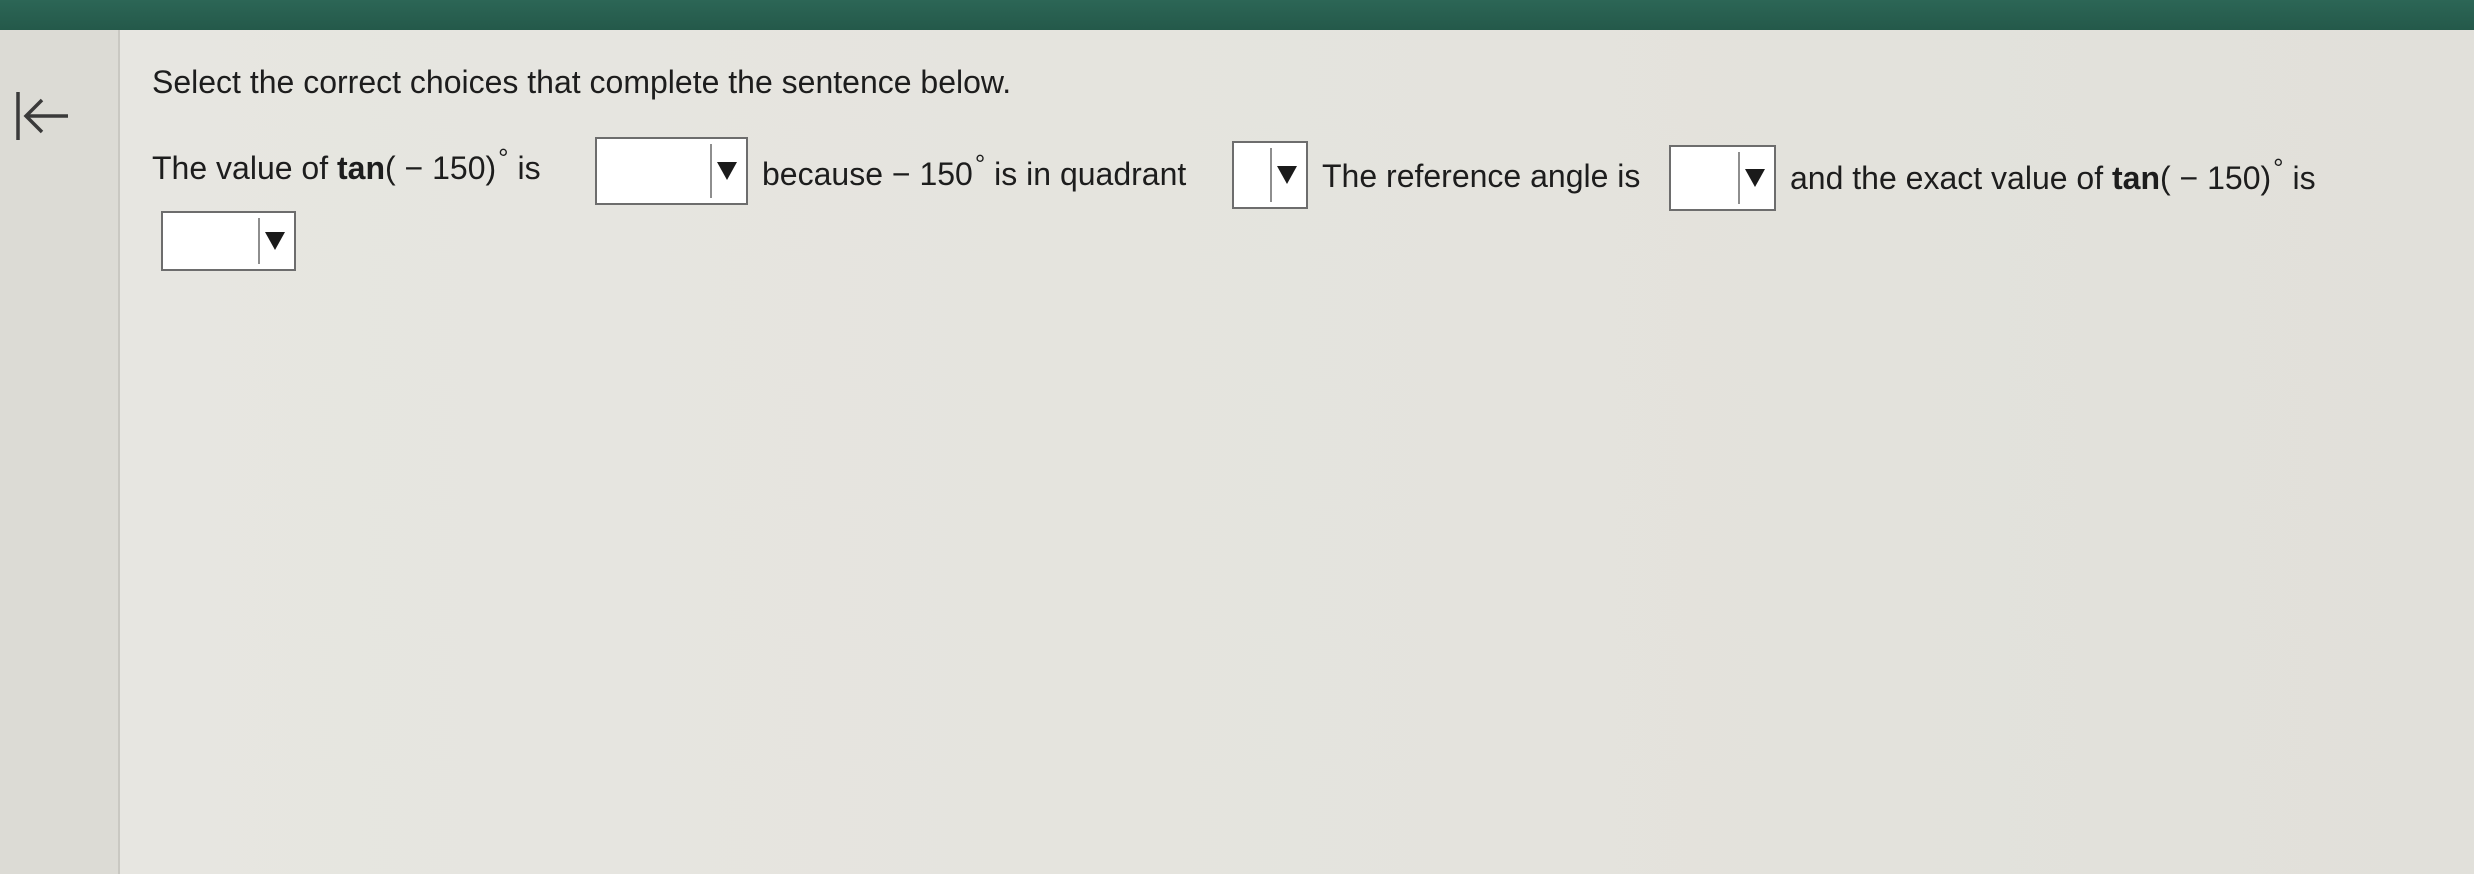  I want to click on collapse-left-arrow-icon, so click(42, 116).